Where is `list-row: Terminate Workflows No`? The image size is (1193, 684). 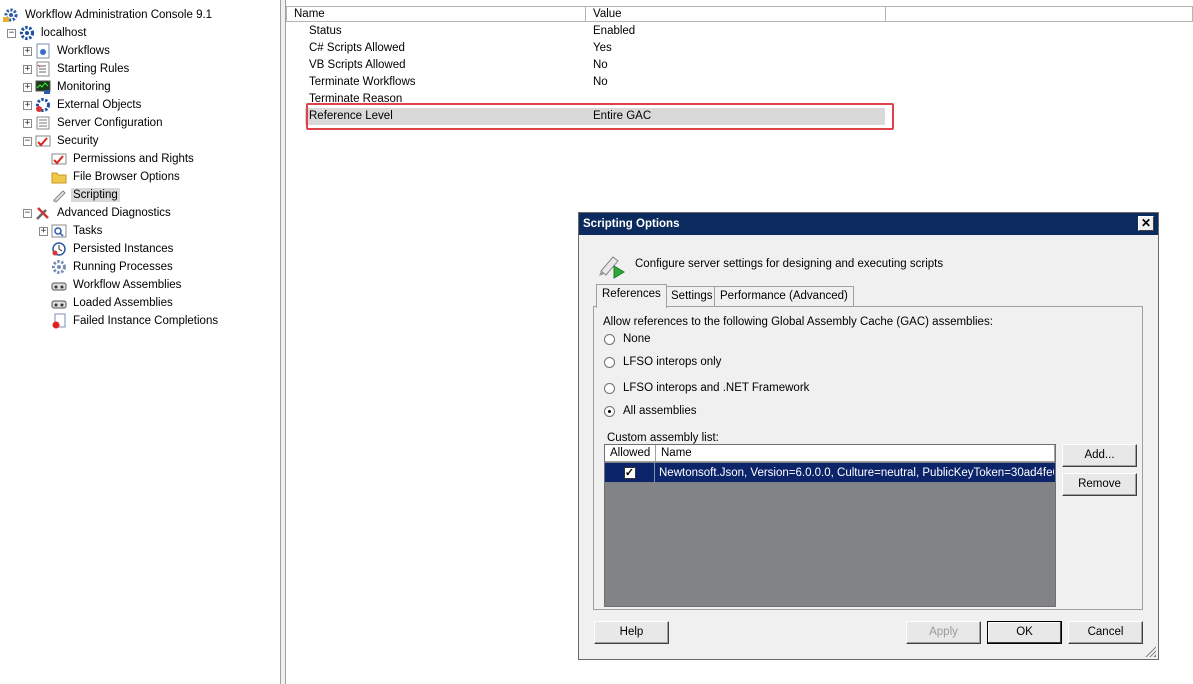
list-row: Terminate Workflows No is located at coordinates (595, 82).